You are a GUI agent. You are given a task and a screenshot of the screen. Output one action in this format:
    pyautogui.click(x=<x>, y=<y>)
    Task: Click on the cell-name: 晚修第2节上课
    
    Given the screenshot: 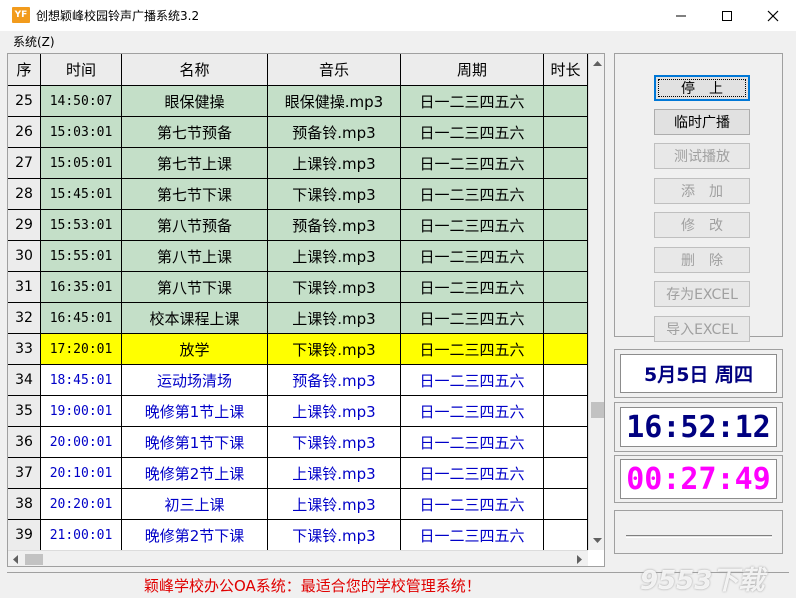 What is the action you would take?
    pyautogui.click(x=195, y=473)
    